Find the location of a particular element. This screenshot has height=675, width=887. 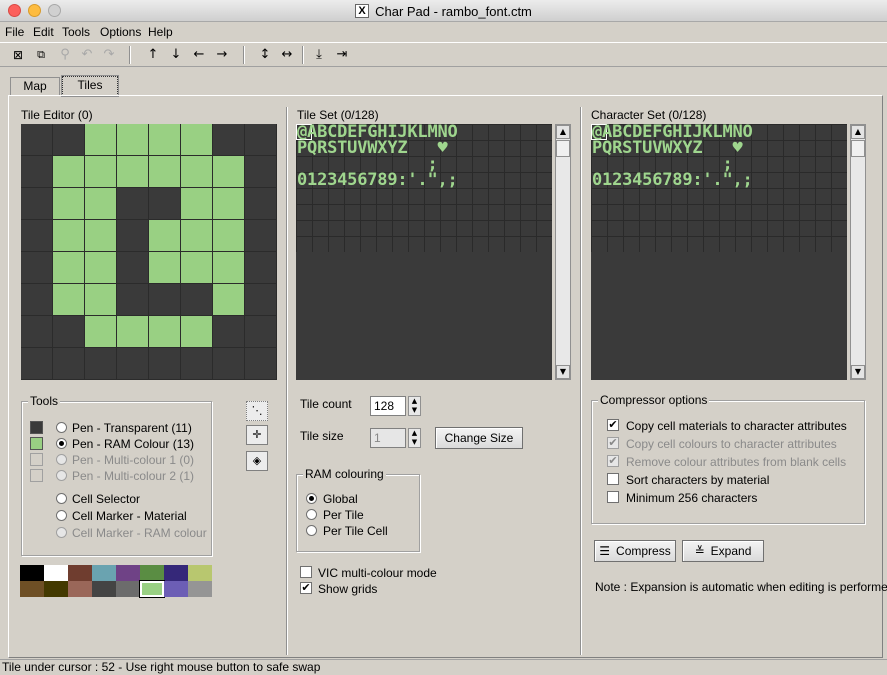

tile-size-stepper: ▲ ▼ is located at coordinates (414, 438).